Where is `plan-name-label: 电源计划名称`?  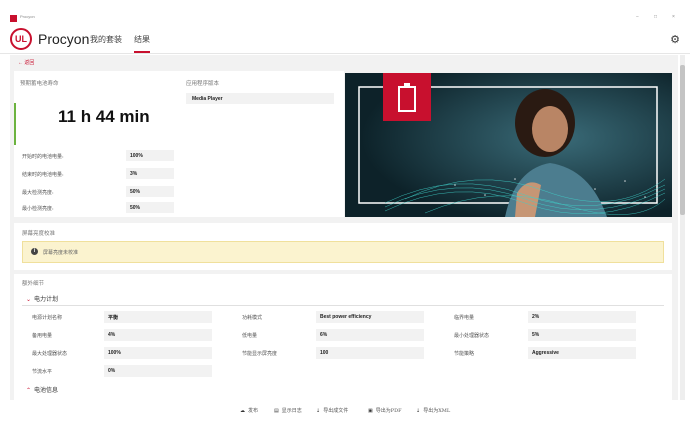 plan-name-label: 电源计划名称 is located at coordinates (47, 318).